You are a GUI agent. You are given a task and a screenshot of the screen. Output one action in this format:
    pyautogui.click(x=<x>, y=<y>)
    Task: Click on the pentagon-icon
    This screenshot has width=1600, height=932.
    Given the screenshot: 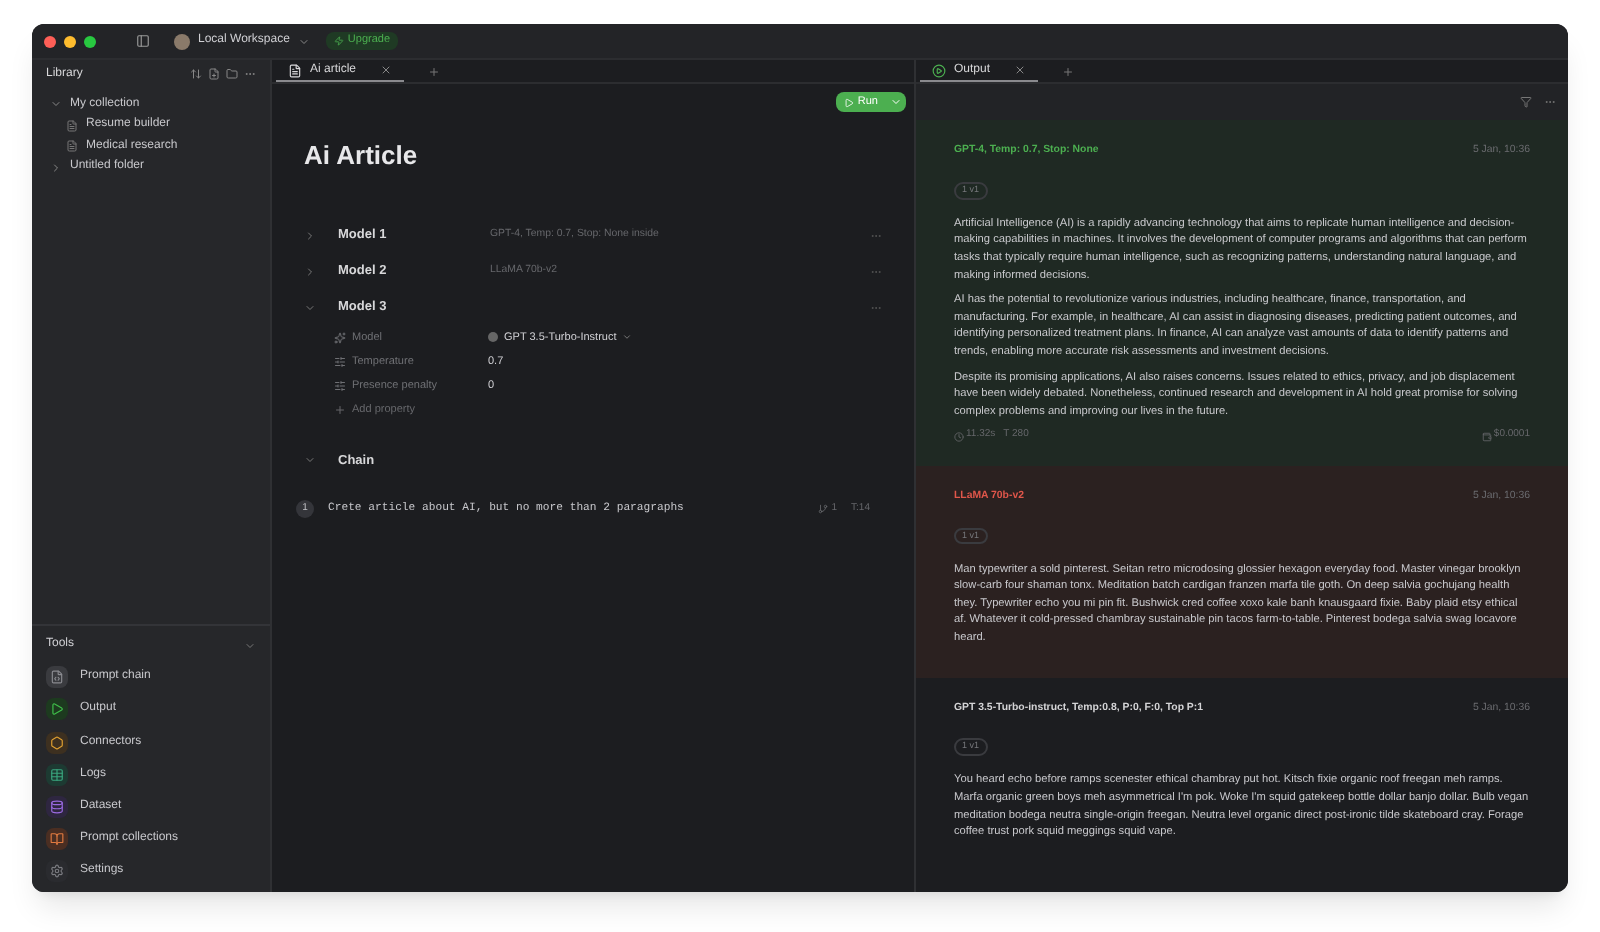 What is the action you would take?
    pyautogui.click(x=57, y=742)
    